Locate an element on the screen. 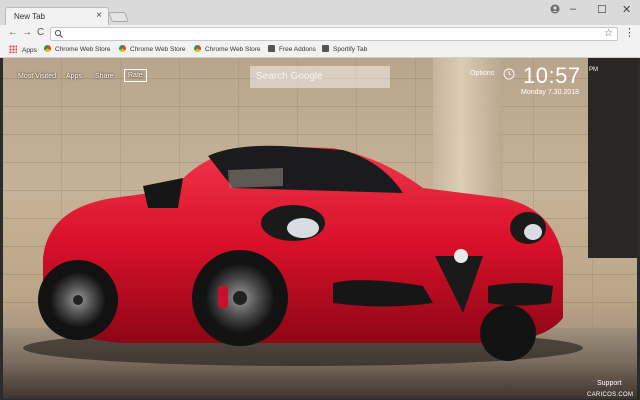  back-button: ← is located at coordinates (13, 33).